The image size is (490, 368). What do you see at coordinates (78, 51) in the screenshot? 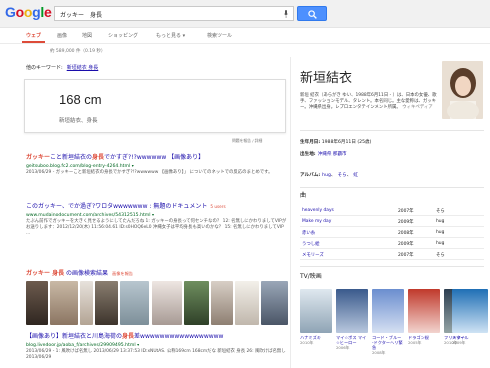
I see `result-stats: 約 589,000 件（0.19 秒）` at bounding box center [78, 51].